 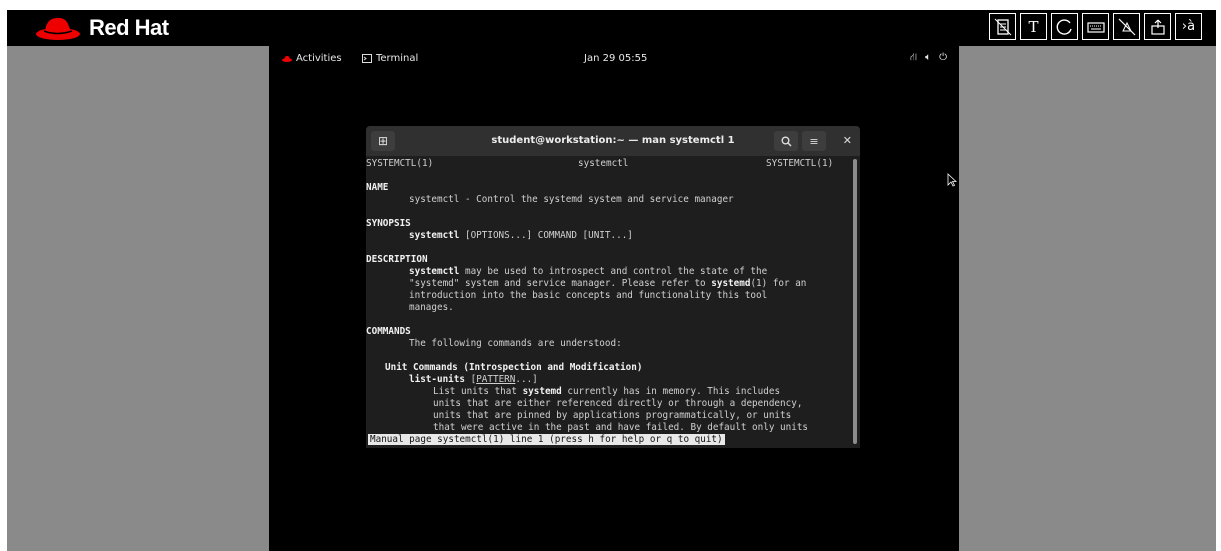 I want to click on terminal-app-menu: Terminal, so click(x=390, y=58).